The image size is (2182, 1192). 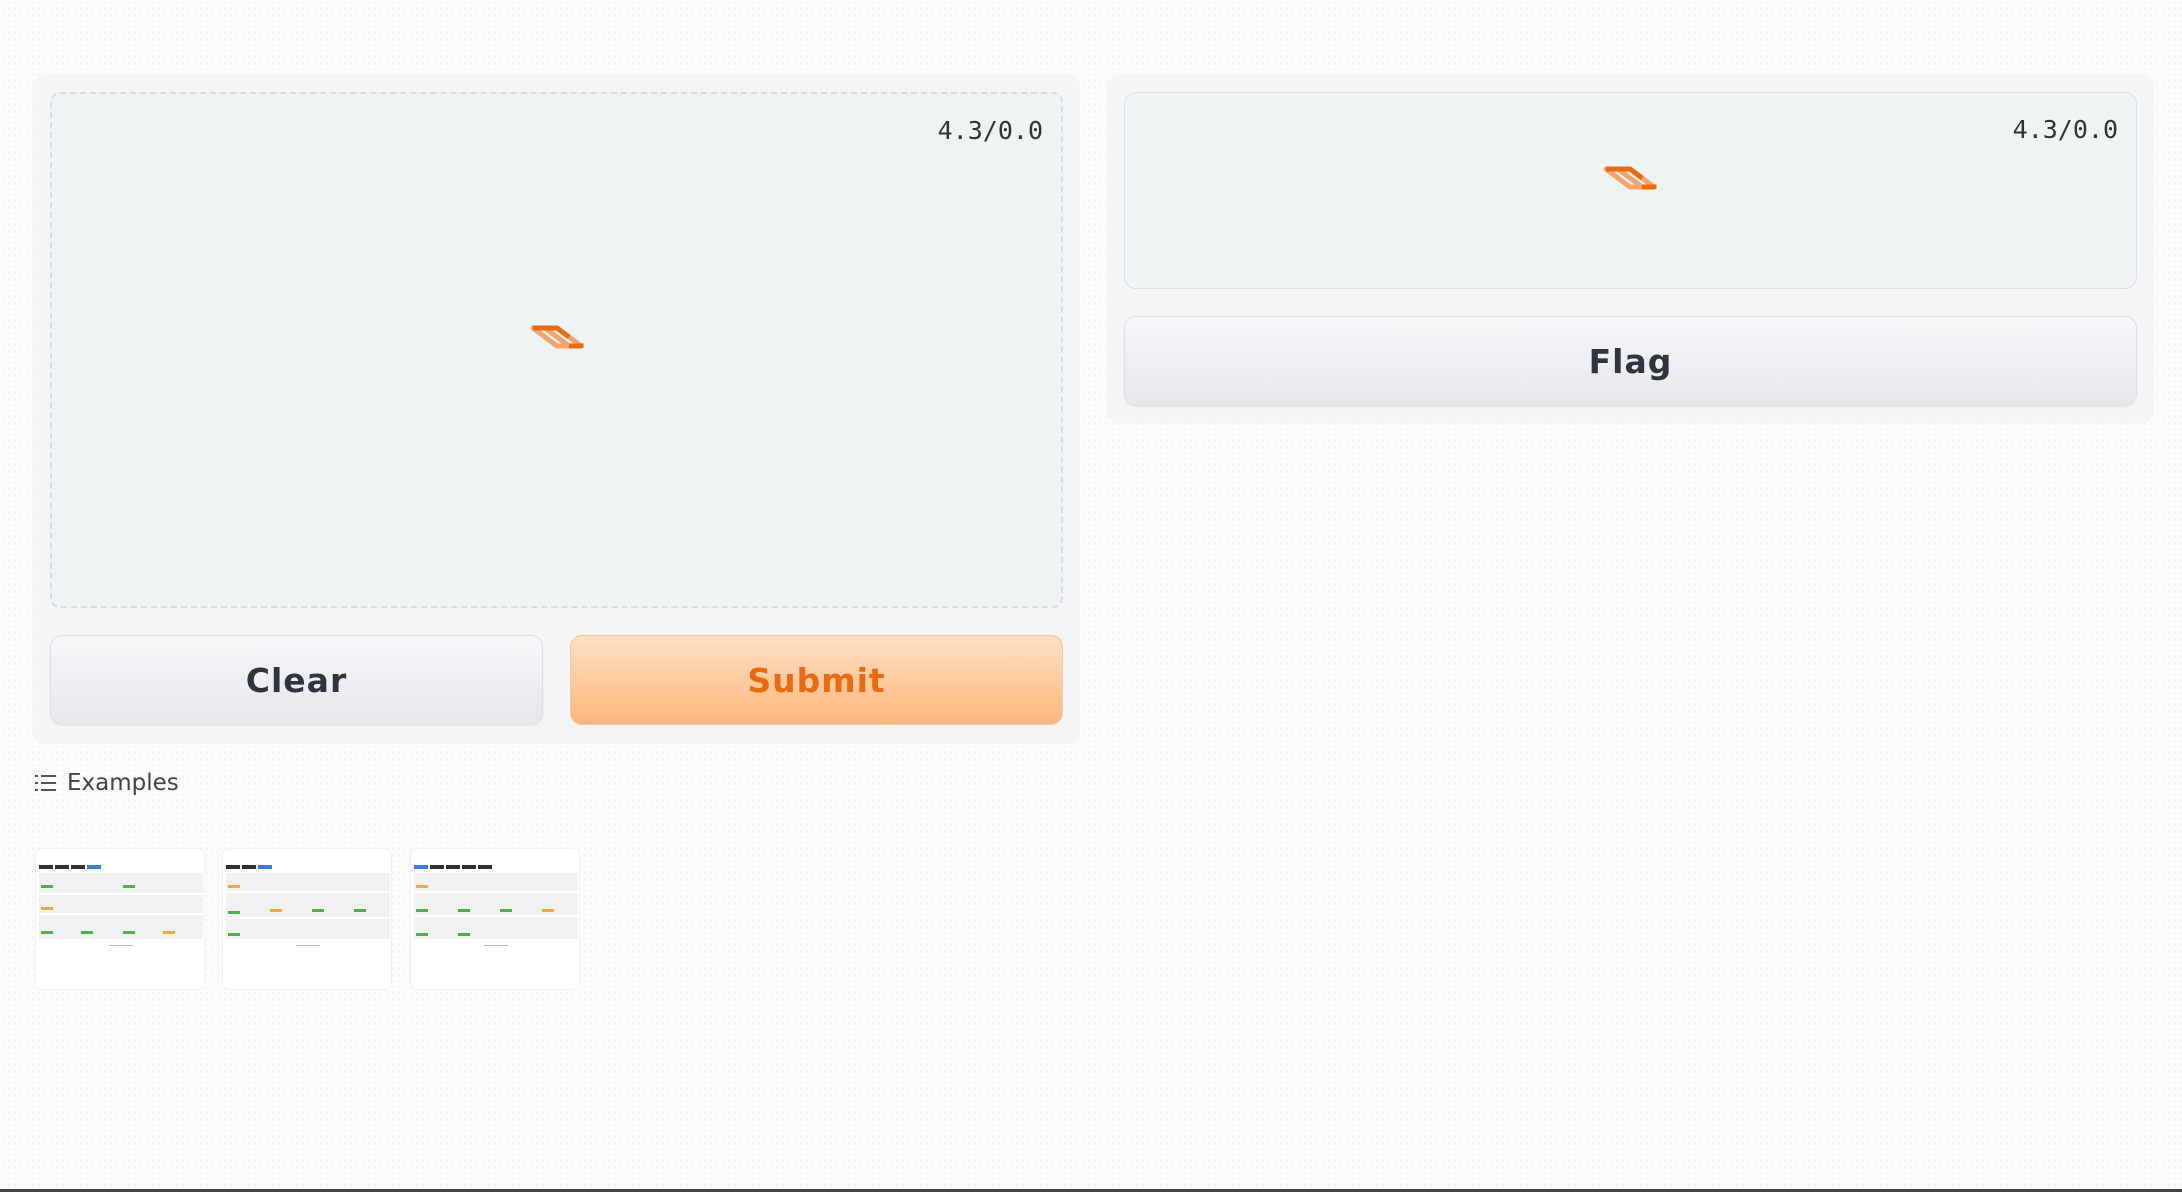 I want to click on flag-button: Flag, so click(x=1630, y=361).